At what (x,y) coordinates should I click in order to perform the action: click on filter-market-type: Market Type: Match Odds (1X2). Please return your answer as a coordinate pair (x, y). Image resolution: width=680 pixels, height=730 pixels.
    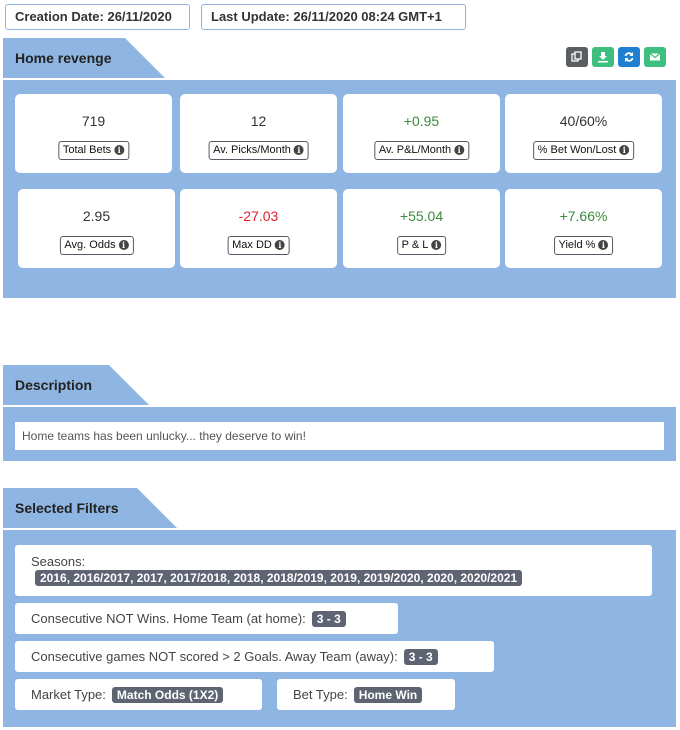
    Looking at the image, I should click on (138, 694).